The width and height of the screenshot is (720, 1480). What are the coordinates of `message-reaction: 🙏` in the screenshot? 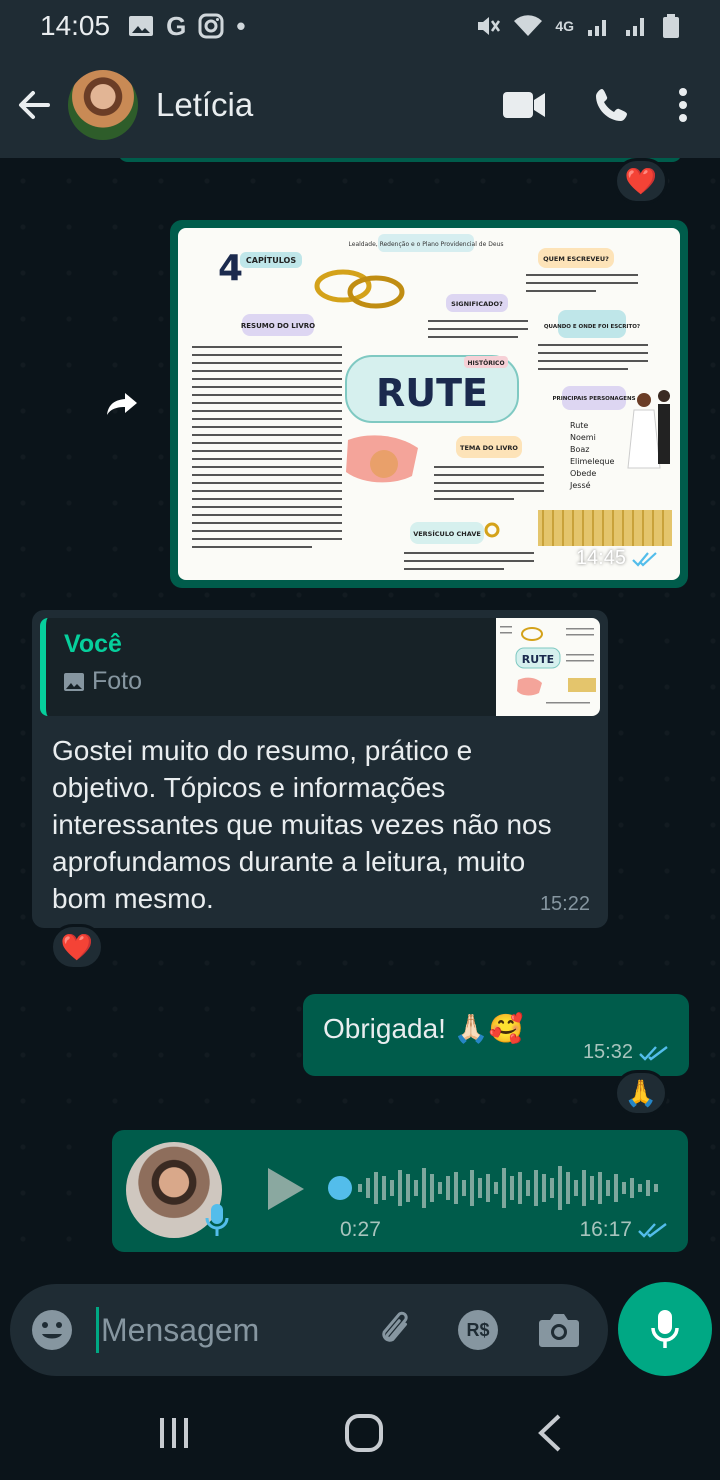 It's located at (641, 1093).